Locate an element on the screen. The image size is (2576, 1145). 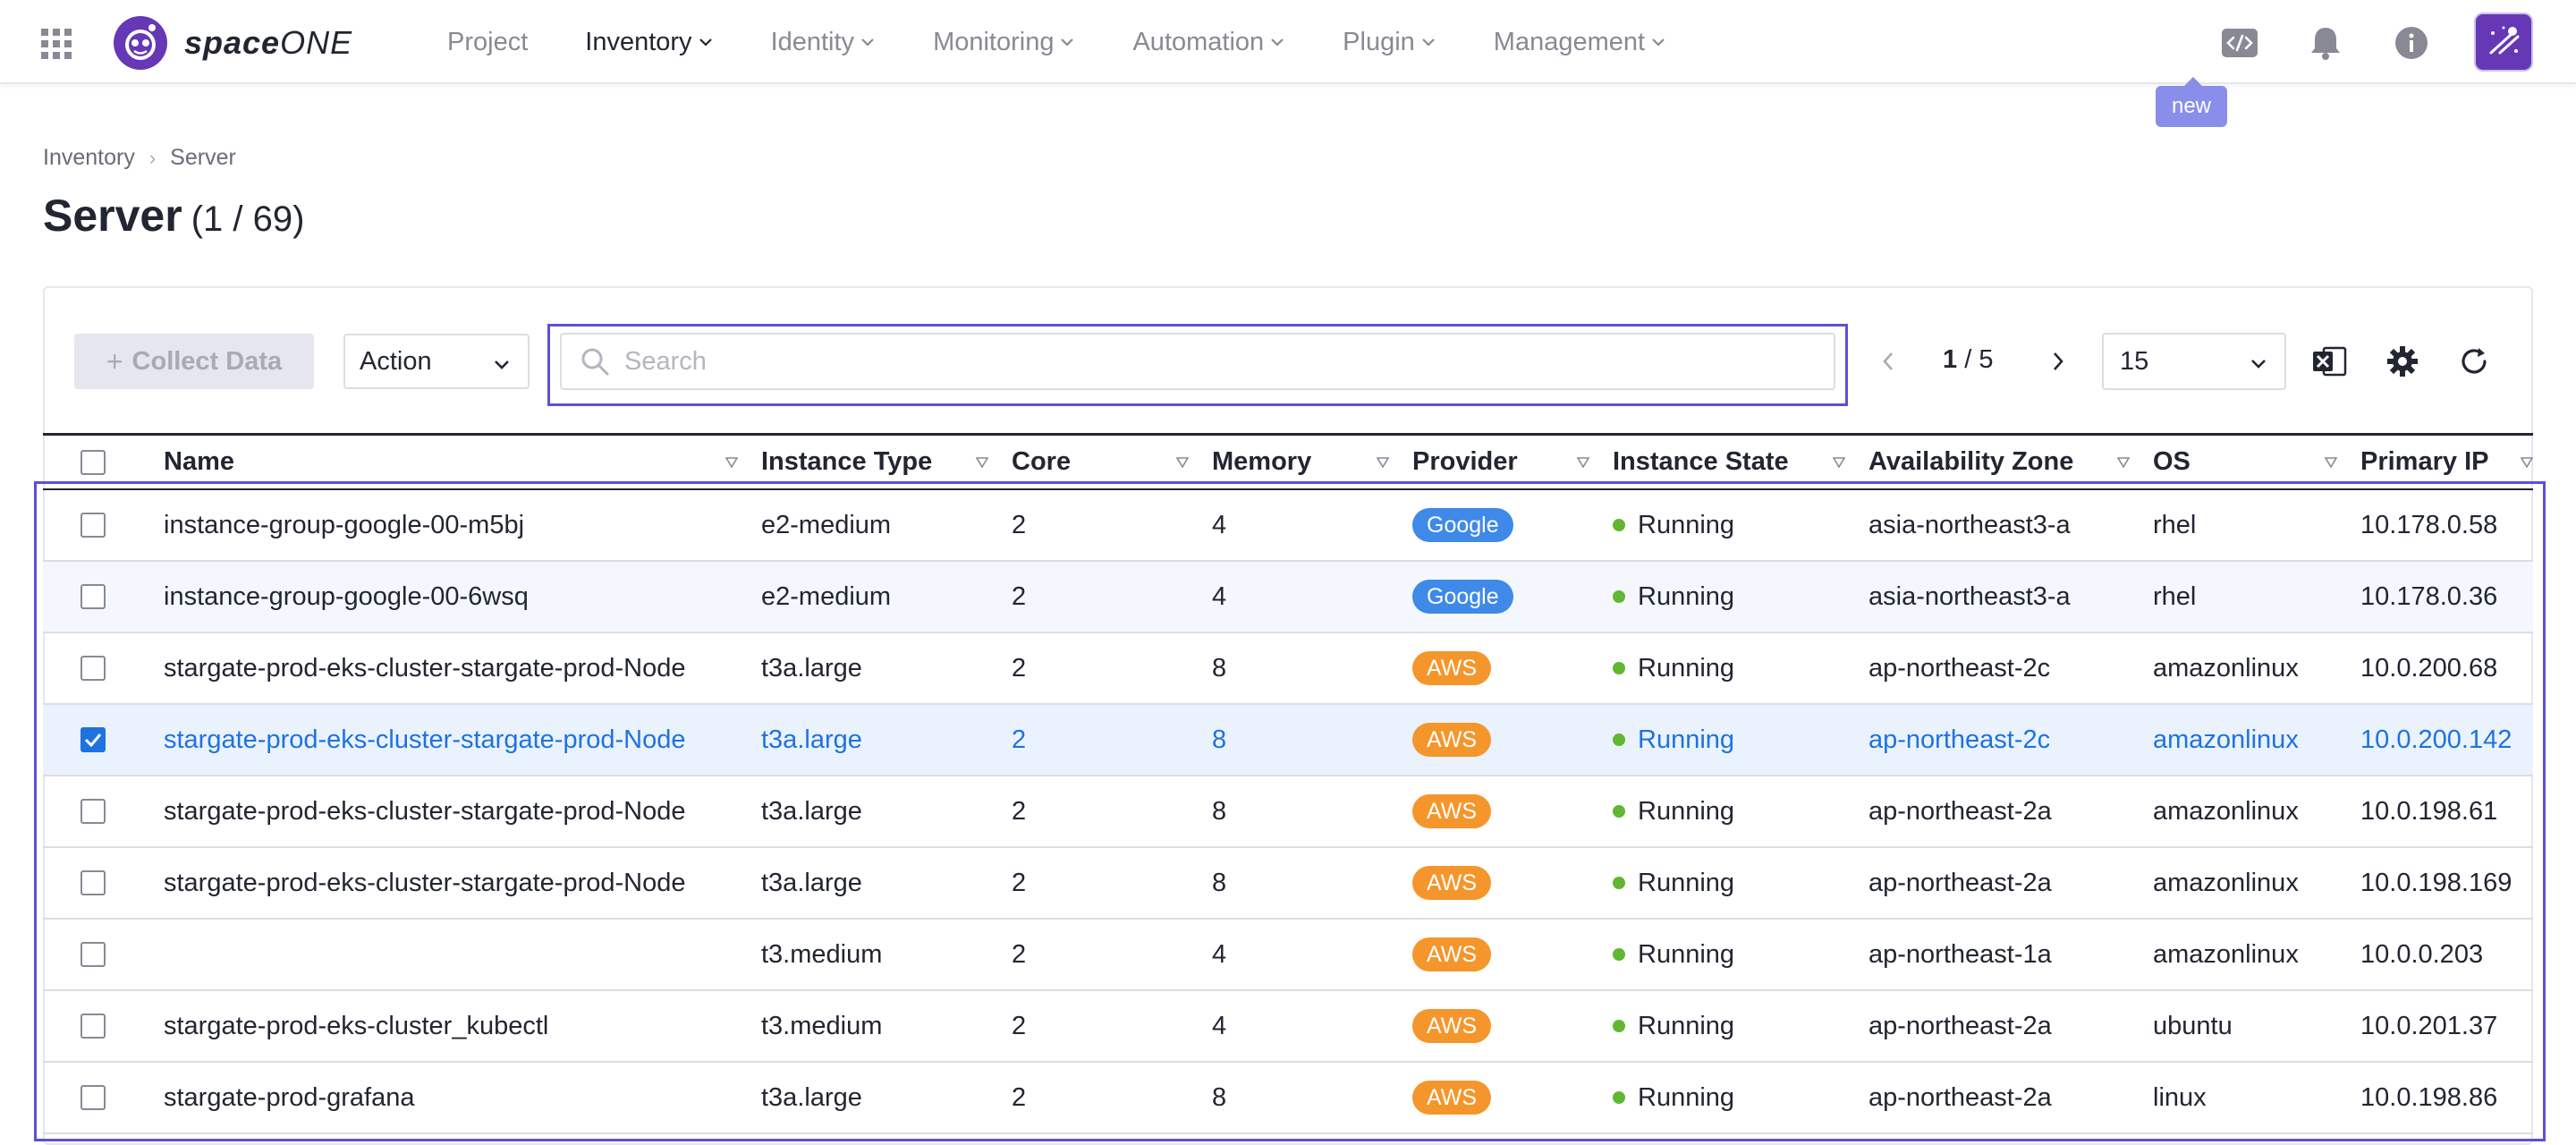
previous-page-button is located at coordinates (1888, 361).